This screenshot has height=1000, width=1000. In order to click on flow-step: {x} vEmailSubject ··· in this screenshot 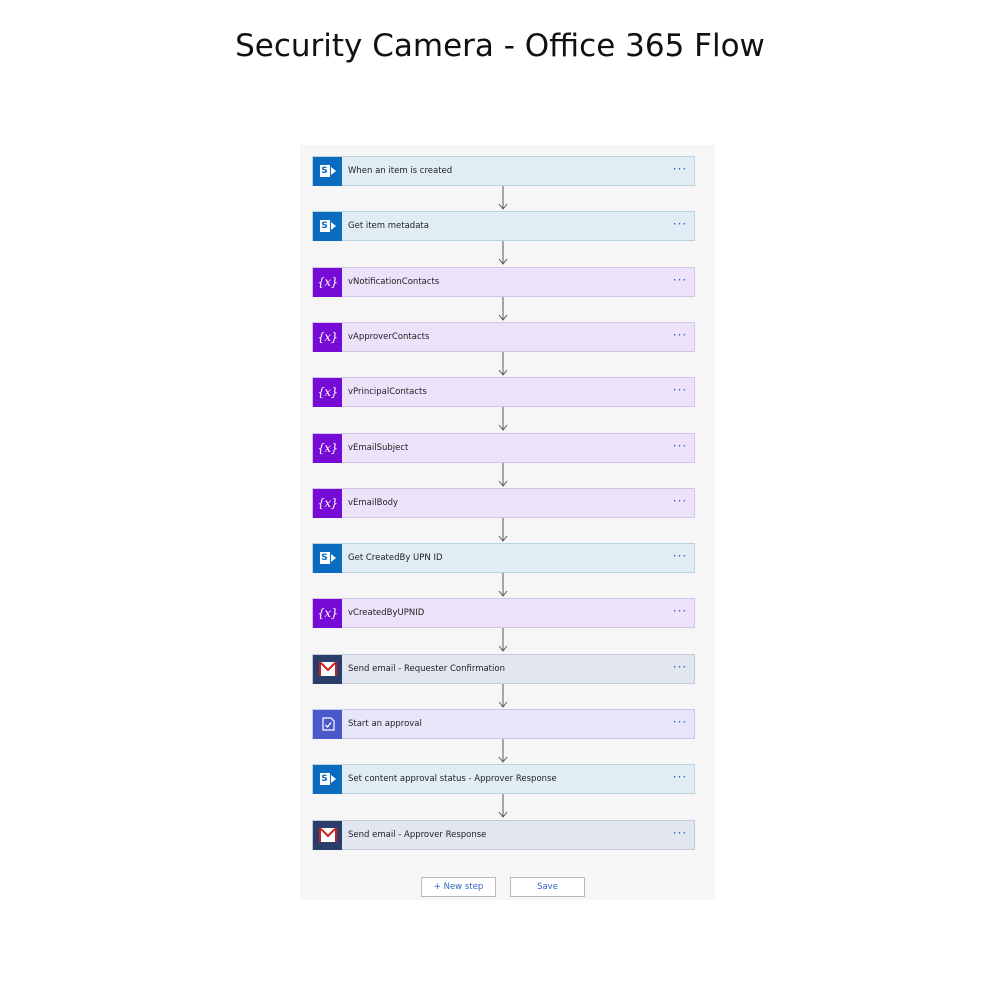, I will do `click(503, 448)`.